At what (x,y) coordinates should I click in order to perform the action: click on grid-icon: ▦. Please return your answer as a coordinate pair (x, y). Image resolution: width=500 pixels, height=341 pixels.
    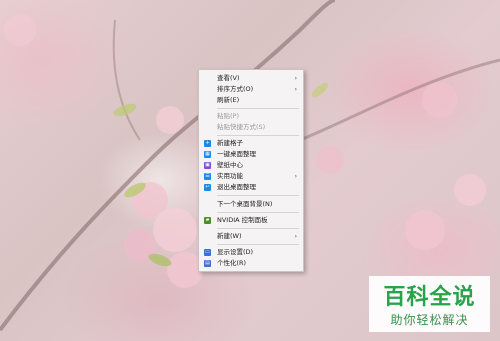
    Looking at the image, I should click on (207, 154).